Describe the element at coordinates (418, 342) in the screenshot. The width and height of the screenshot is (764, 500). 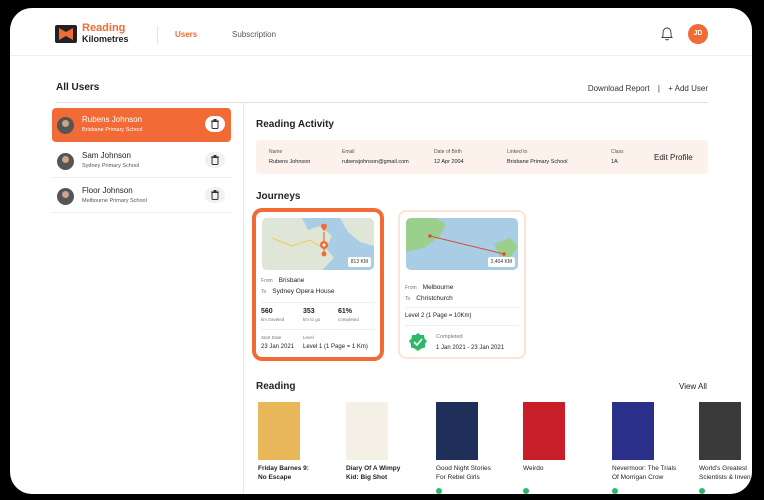
I see `completed-badge-icon` at that location.